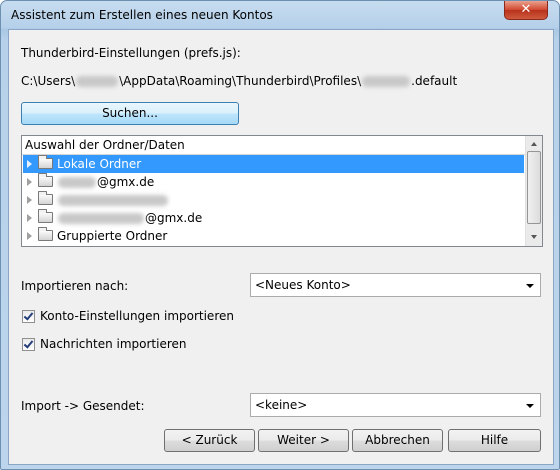 This screenshot has height=470, width=560. I want to click on scroll-up-icon, so click(534, 144).